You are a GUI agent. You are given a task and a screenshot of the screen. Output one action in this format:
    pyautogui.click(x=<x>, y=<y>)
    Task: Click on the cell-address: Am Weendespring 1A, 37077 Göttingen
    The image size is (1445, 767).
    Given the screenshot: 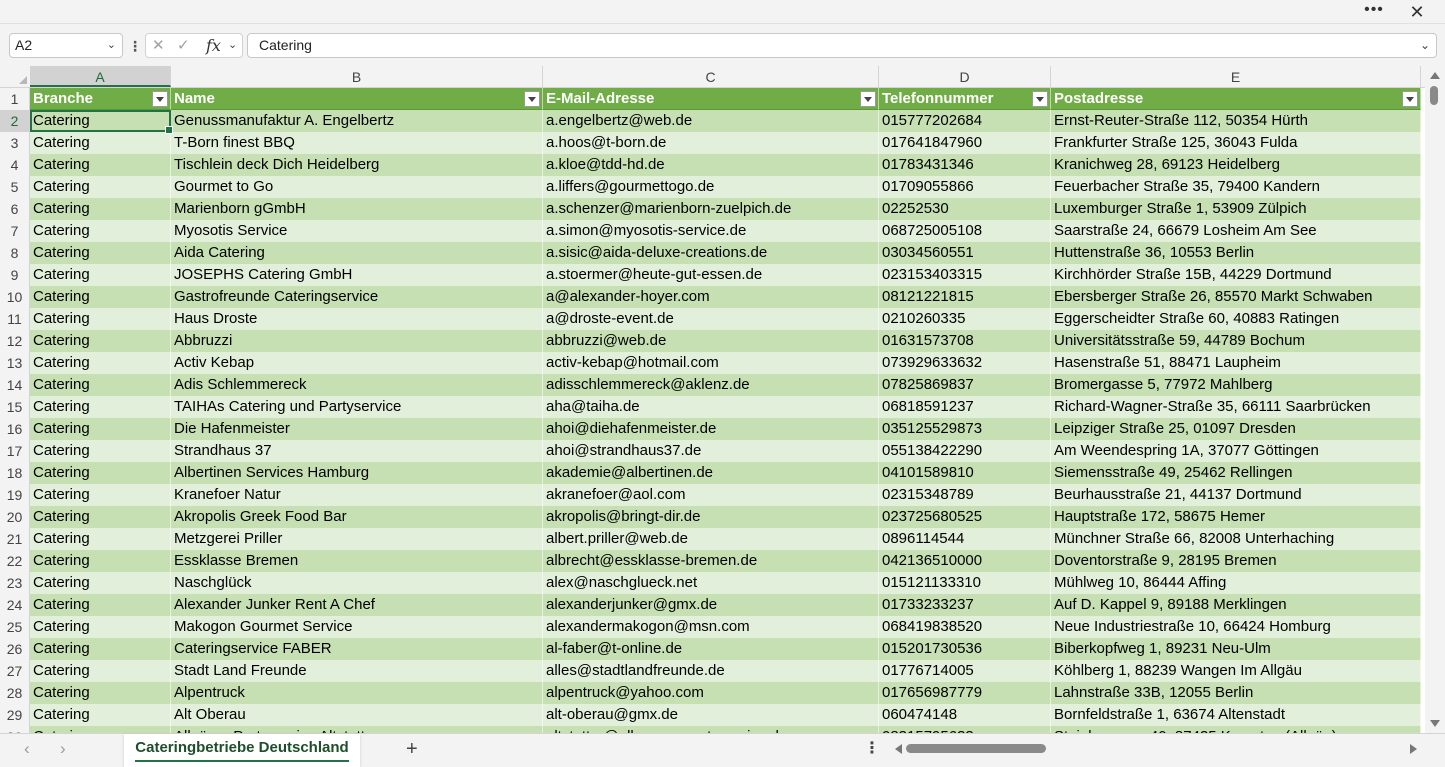 What is the action you would take?
    pyautogui.click(x=1236, y=451)
    